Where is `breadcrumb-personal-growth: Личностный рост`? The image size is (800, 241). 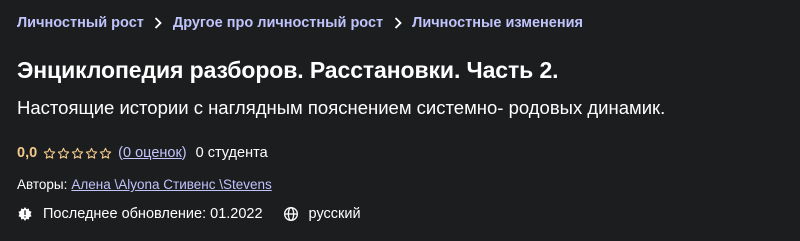 breadcrumb-personal-growth: Личностный рост is located at coordinates (80, 23).